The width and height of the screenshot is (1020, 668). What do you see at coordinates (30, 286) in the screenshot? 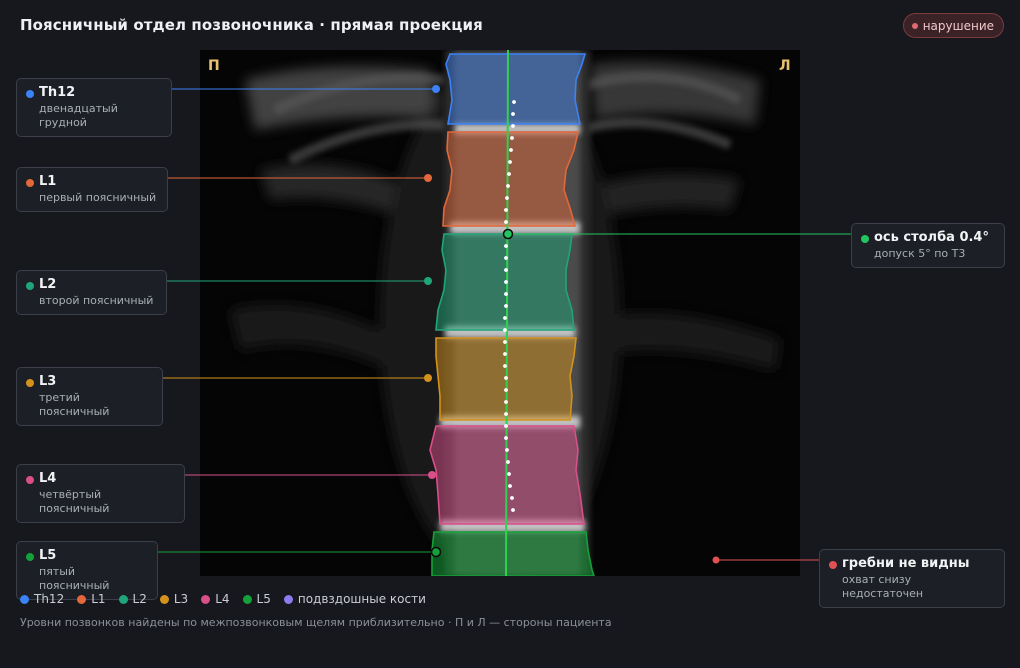
I see `l2-color-dot` at bounding box center [30, 286].